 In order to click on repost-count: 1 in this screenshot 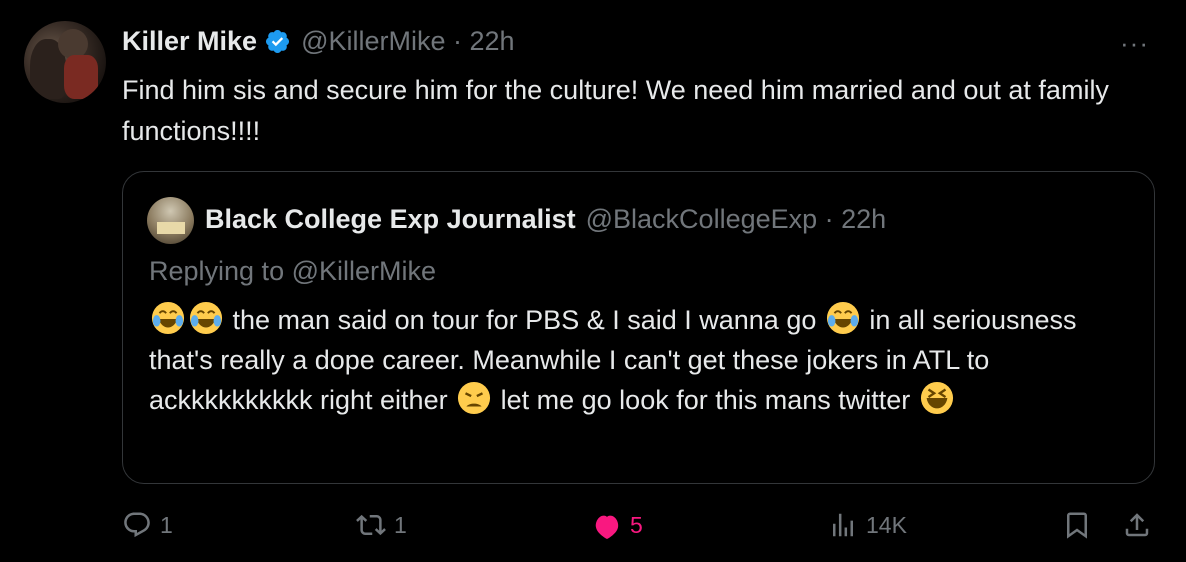, I will do `click(400, 524)`.